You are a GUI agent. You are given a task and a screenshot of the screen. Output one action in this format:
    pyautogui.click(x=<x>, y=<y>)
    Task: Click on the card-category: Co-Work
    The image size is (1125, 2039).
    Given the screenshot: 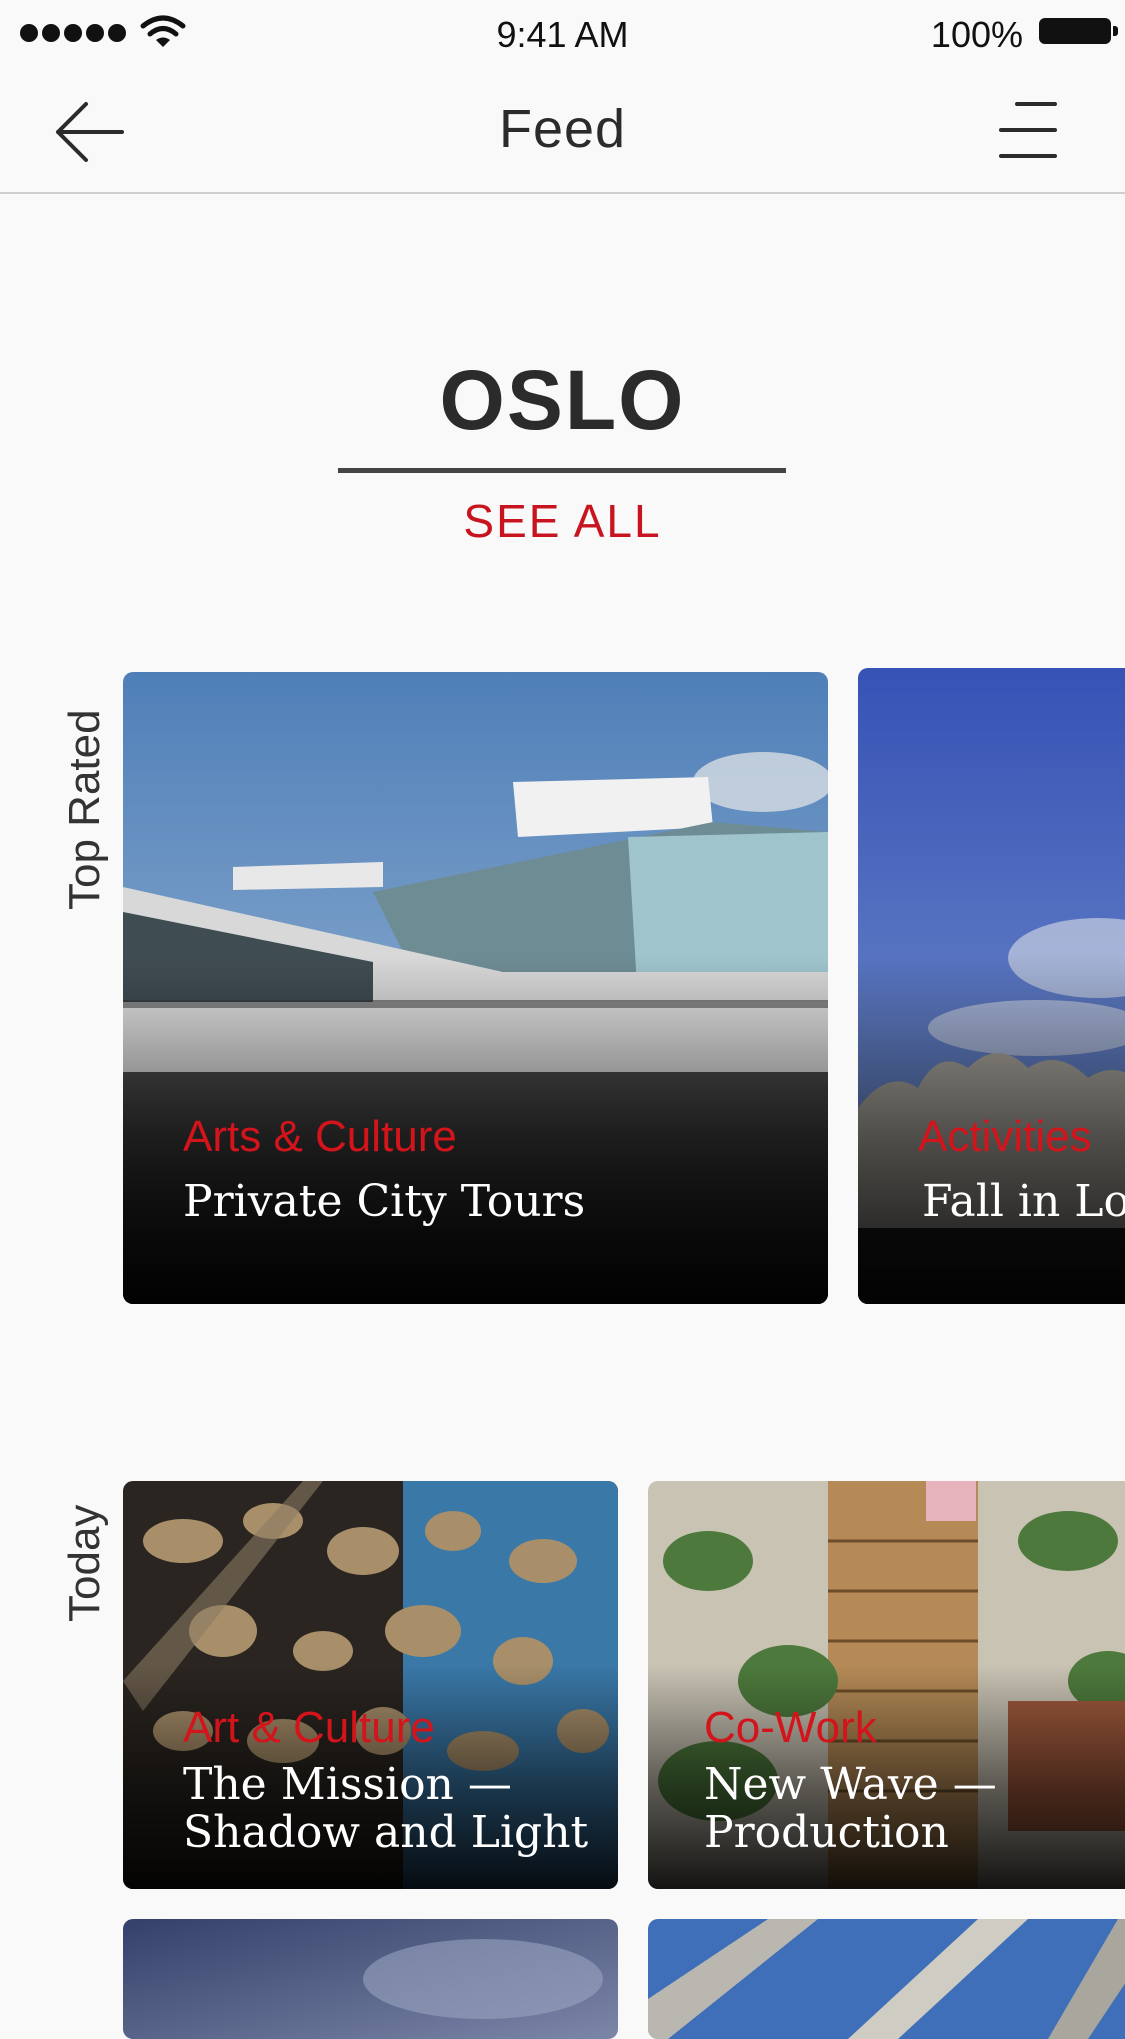 What is the action you would take?
    pyautogui.click(x=790, y=1727)
    